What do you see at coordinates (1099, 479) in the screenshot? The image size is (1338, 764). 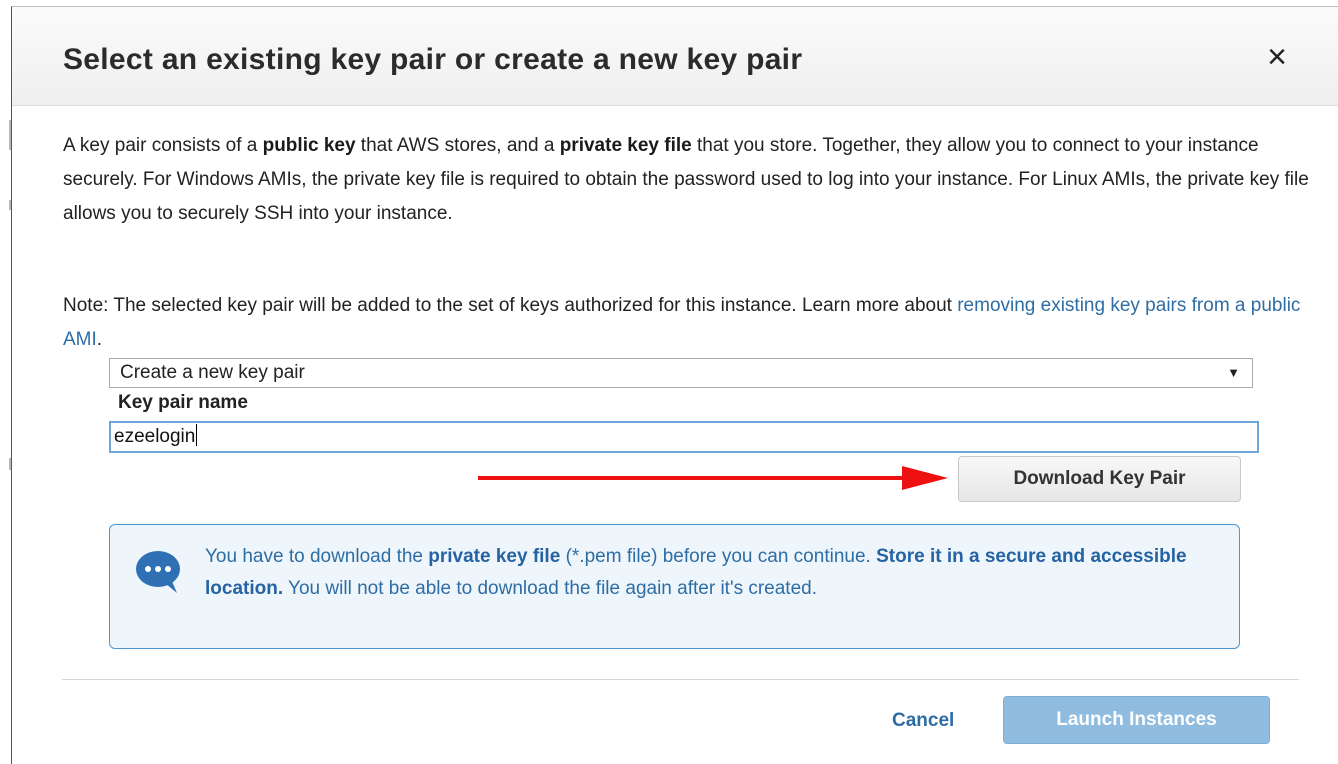 I see `download-key-pair-button: Download Key Pair` at bounding box center [1099, 479].